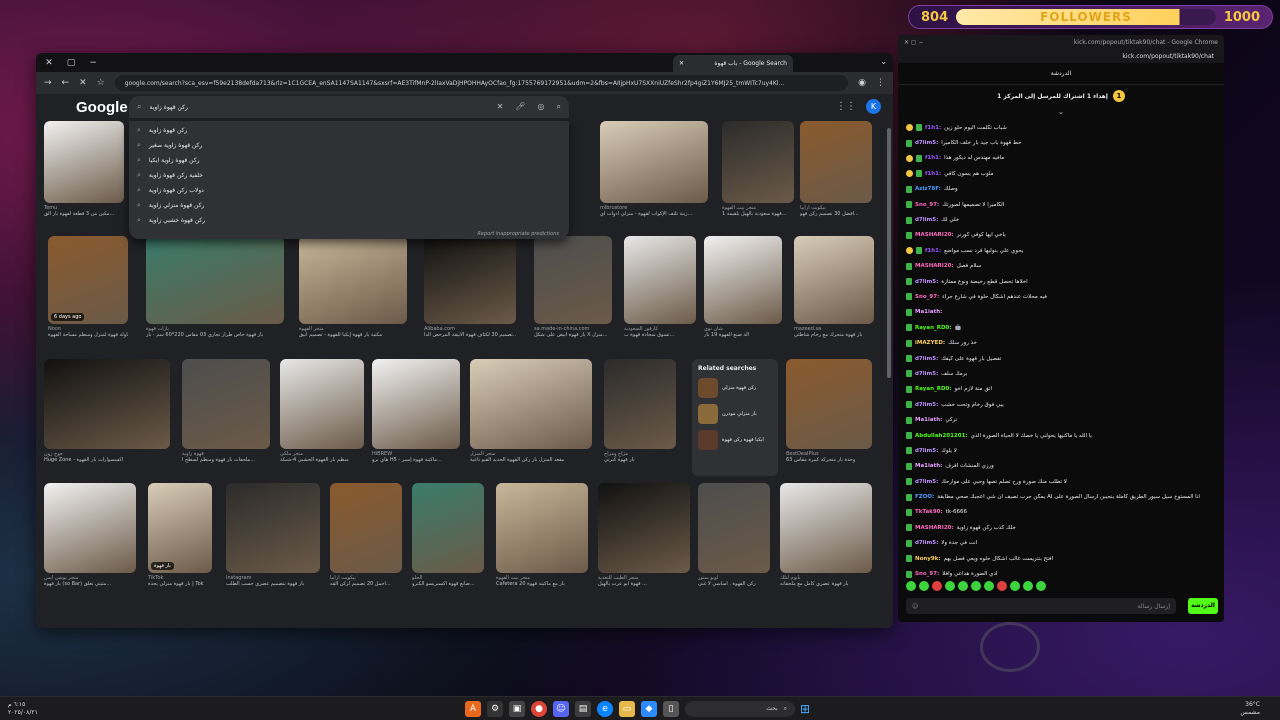 This screenshot has width=1280, height=720. What do you see at coordinates (1203, 606) in the screenshot?
I see `chat-send-button: الدردشة` at bounding box center [1203, 606].